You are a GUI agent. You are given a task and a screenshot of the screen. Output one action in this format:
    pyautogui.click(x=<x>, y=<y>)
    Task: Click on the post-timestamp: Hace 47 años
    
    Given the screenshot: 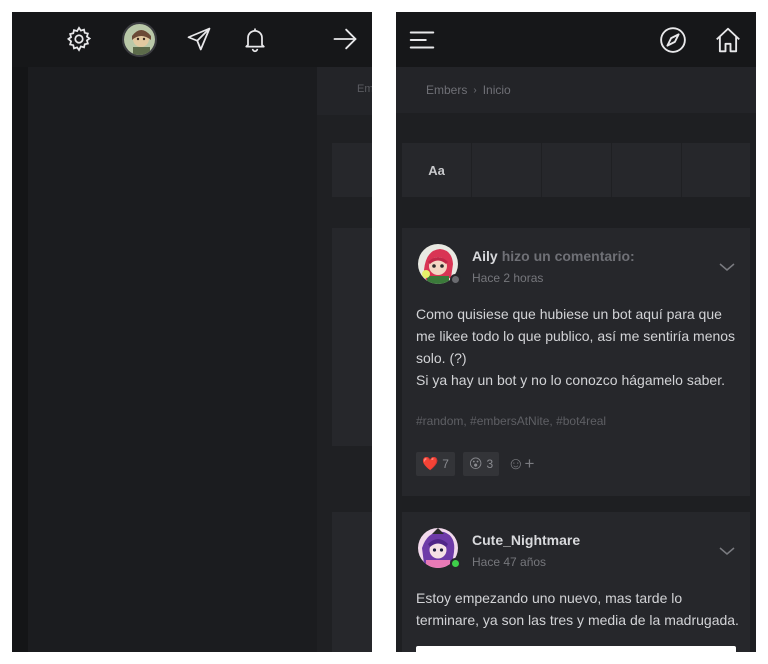 What is the action you would take?
    pyautogui.click(x=509, y=562)
    